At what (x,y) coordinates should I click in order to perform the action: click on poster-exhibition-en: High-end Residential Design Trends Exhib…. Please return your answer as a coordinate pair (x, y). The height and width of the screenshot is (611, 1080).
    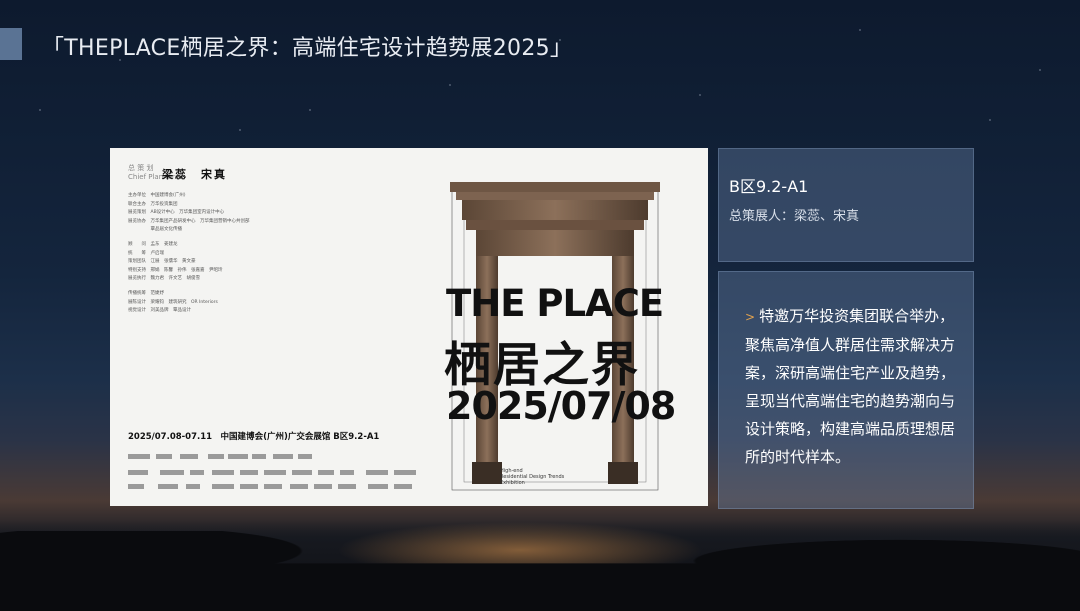
    Looking at the image, I should click on (532, 477).